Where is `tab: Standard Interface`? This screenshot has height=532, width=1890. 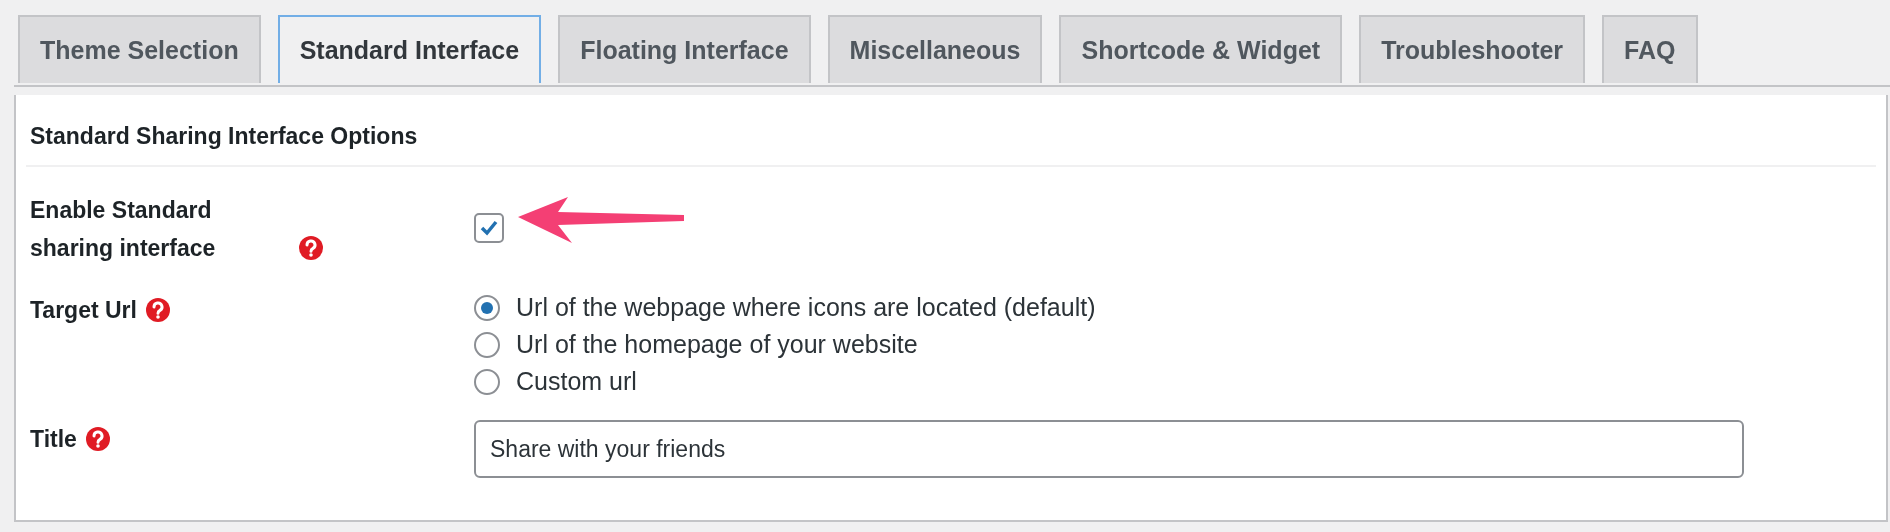 tab: Standard Interface is located at coordinates (409, 49).